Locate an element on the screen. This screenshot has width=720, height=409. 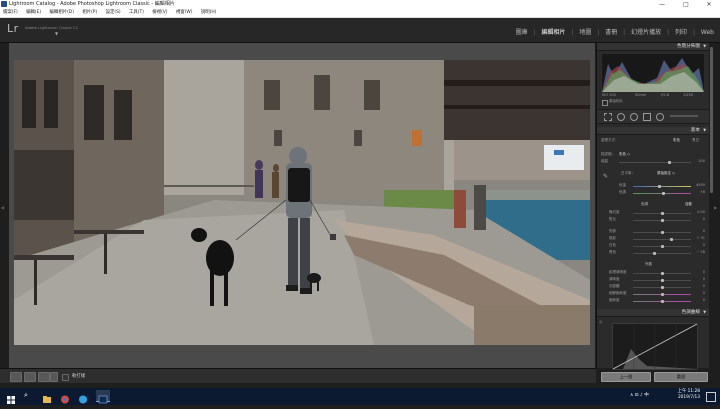
view-options-dropdown is located at coordinates (54, 377).